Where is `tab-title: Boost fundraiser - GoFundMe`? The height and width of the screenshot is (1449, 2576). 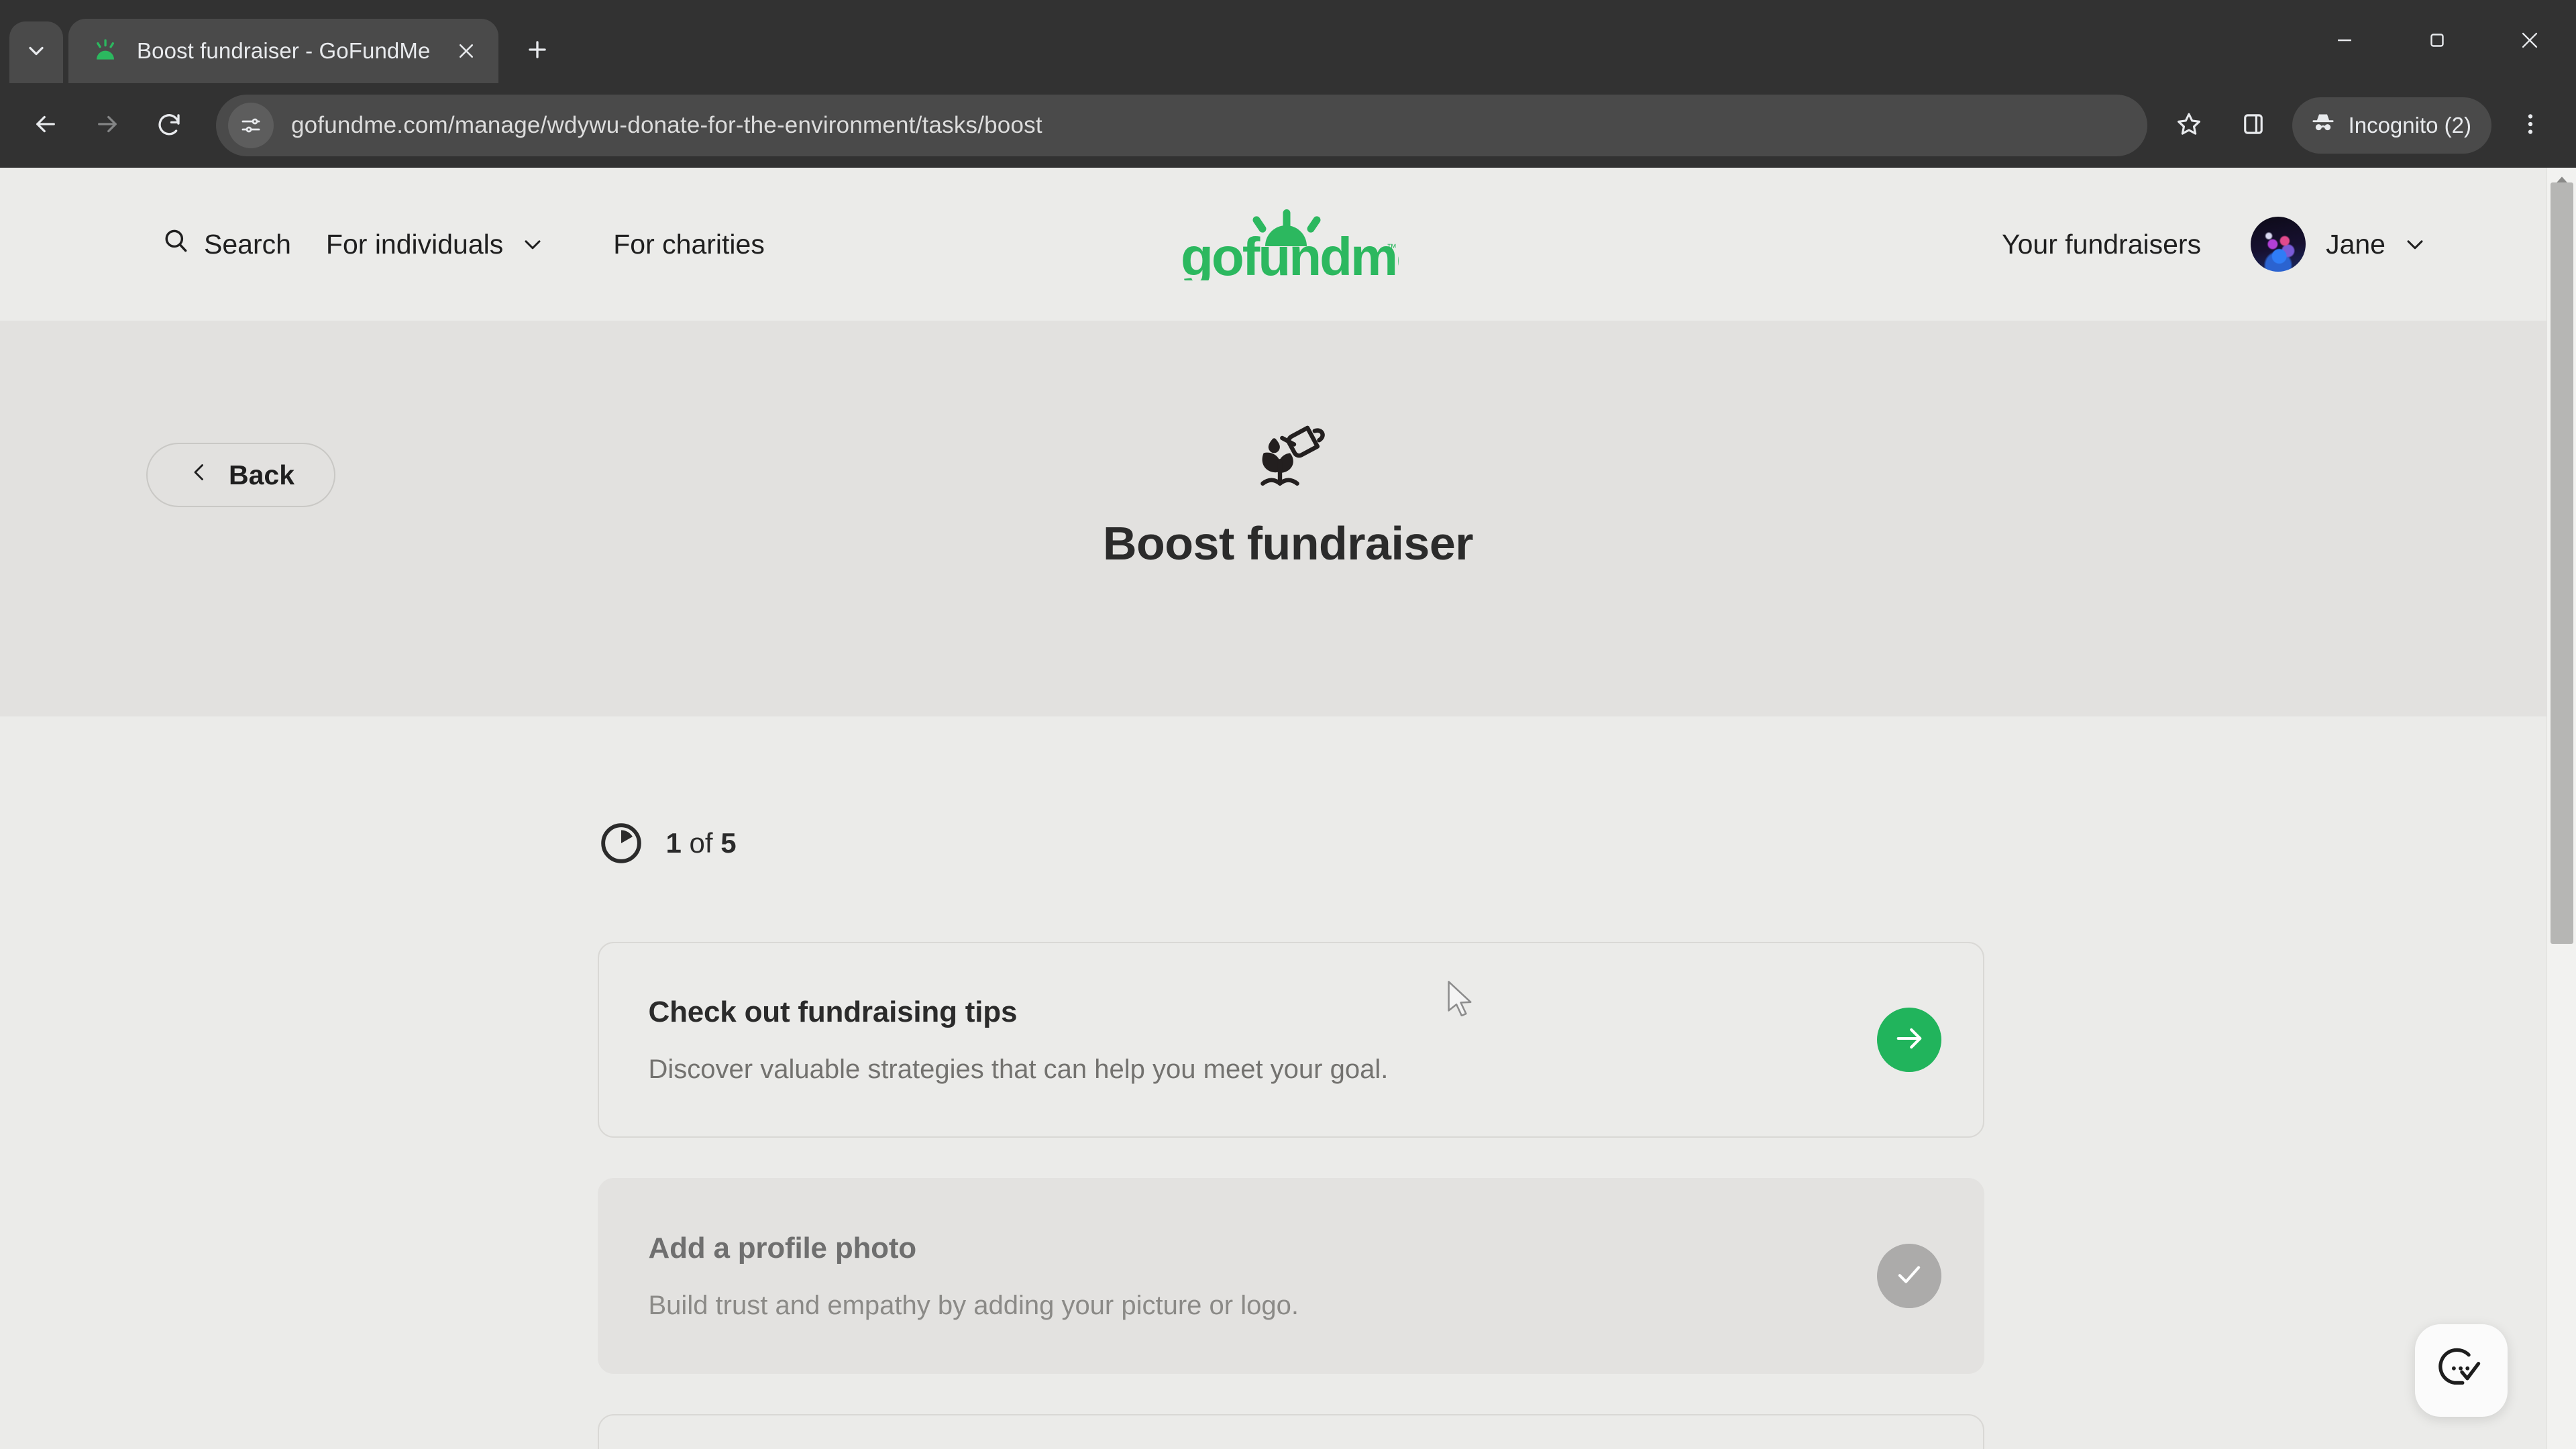
tab-title: Boost fundraiser - GoFundMe is located at coordinates (284, 50).